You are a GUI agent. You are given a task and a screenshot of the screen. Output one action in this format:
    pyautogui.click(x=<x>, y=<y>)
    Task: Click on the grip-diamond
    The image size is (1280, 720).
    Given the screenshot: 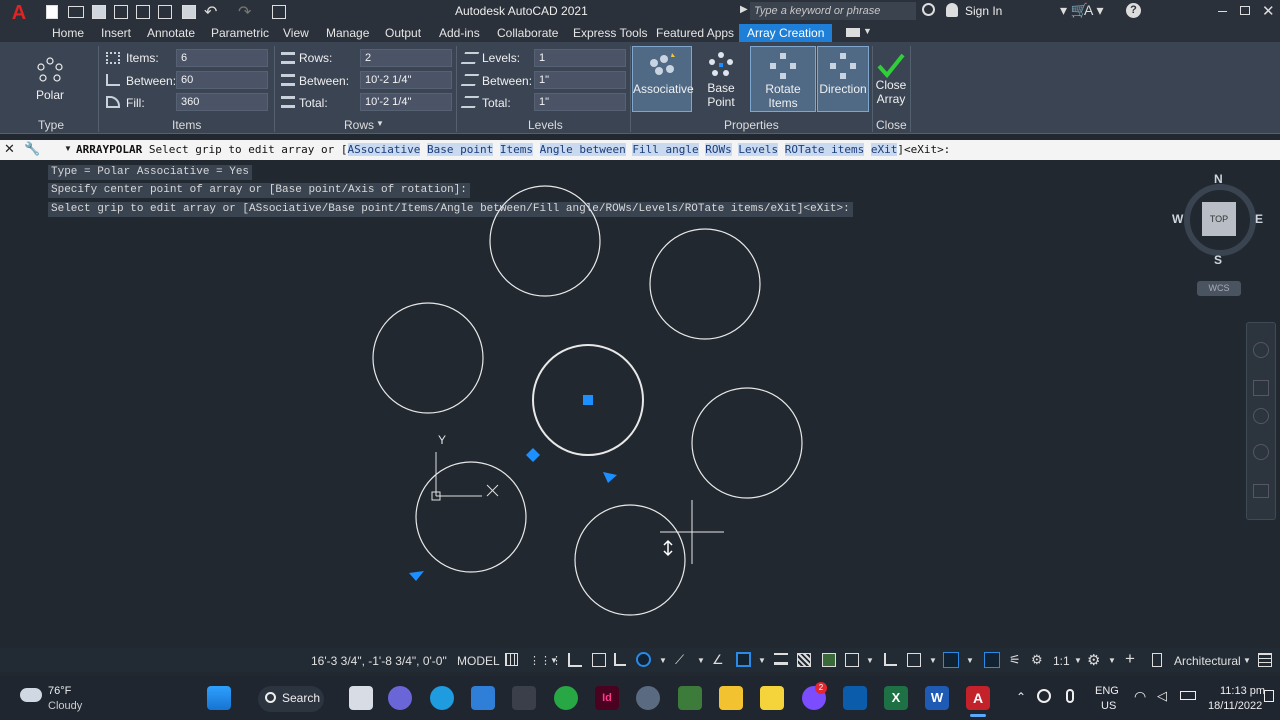 What is the action you would take?
    pyautogui.click(x=533, y=455)
    